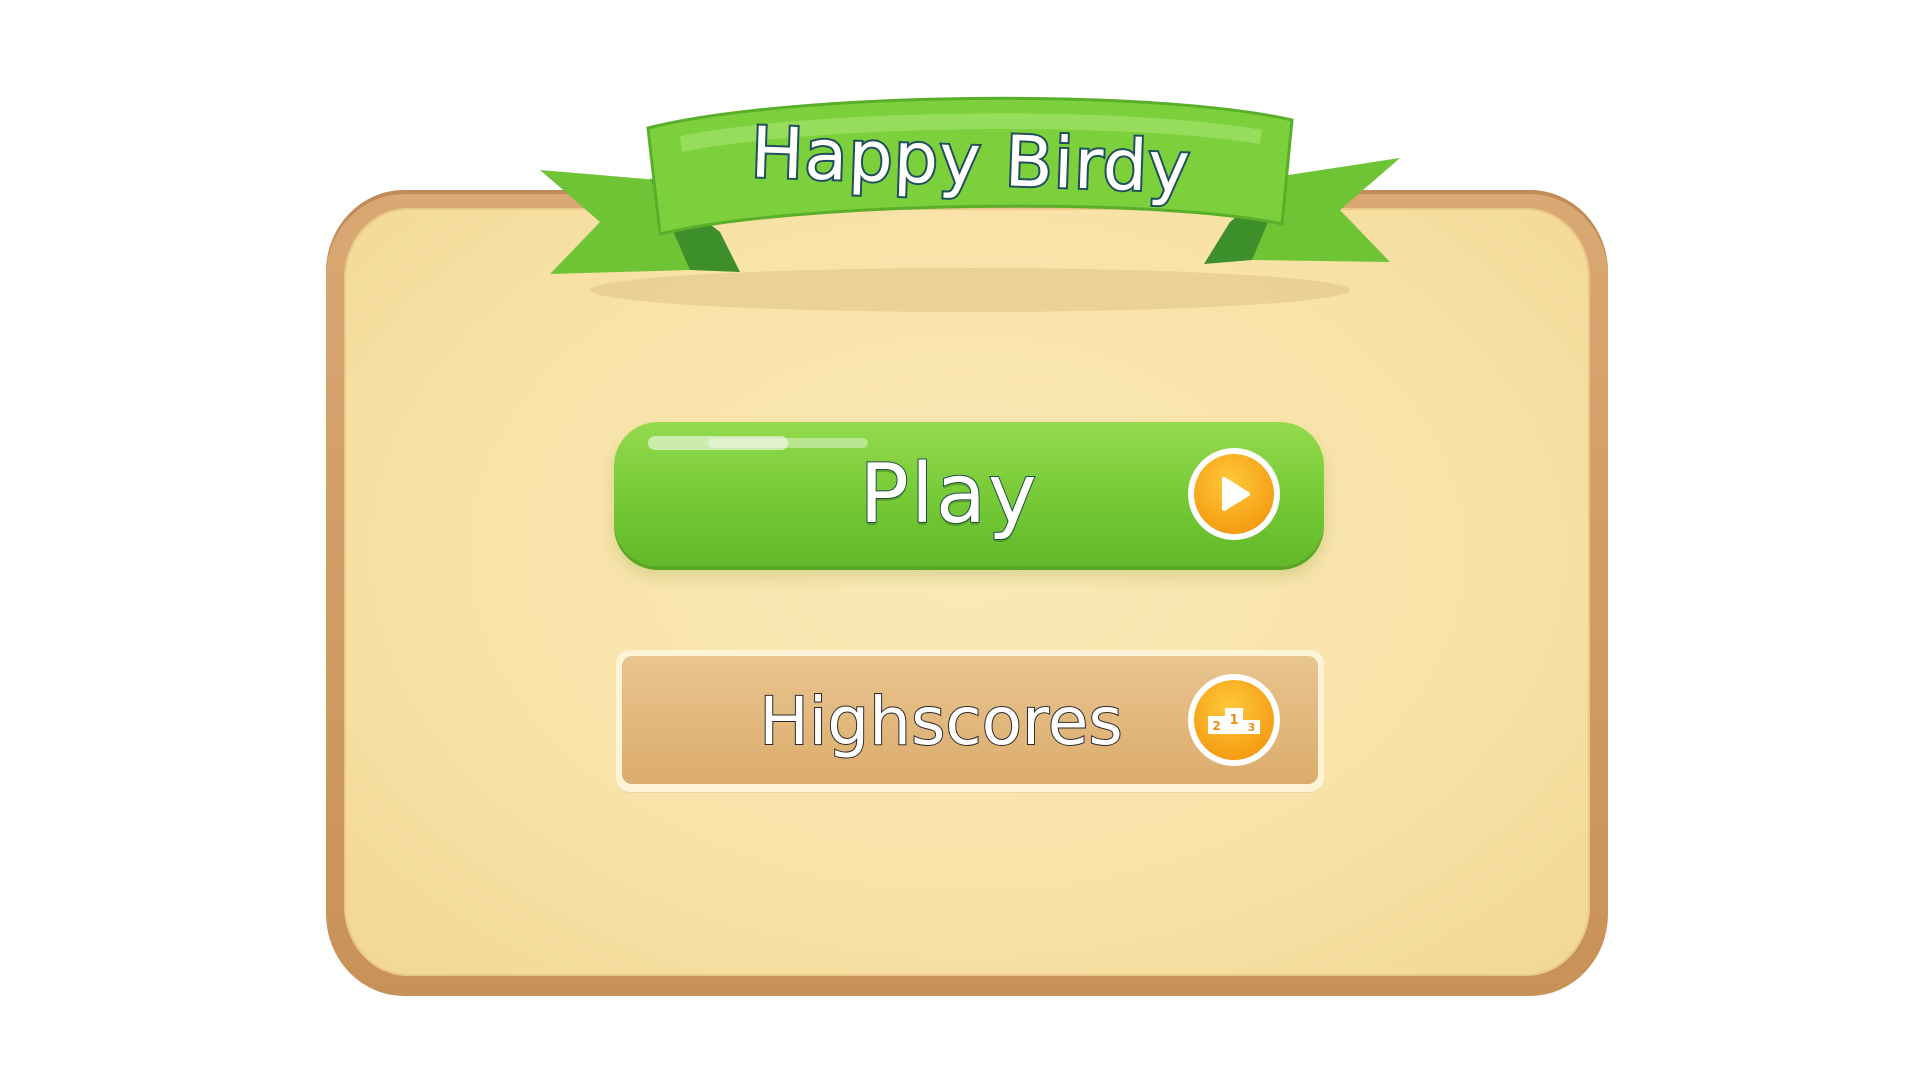 This screenshot has height=1080, width=1920. What do you see at coordinates (940, 721) in the screenshot?
I see `highscores-button-label: Highscores` at bounding box center [940, 721].